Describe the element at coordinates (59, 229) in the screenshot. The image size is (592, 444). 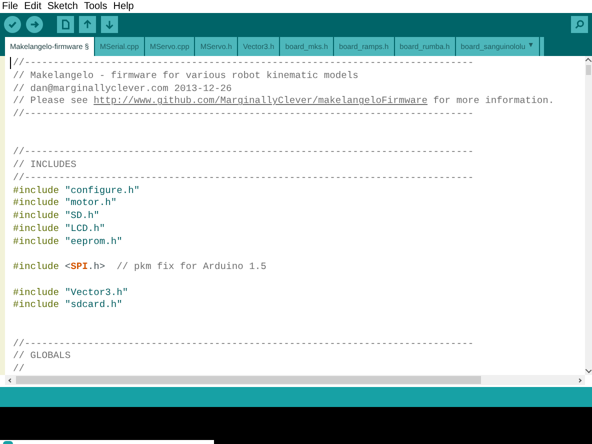
I see `code-line: #include "LCD.h"` at that location.